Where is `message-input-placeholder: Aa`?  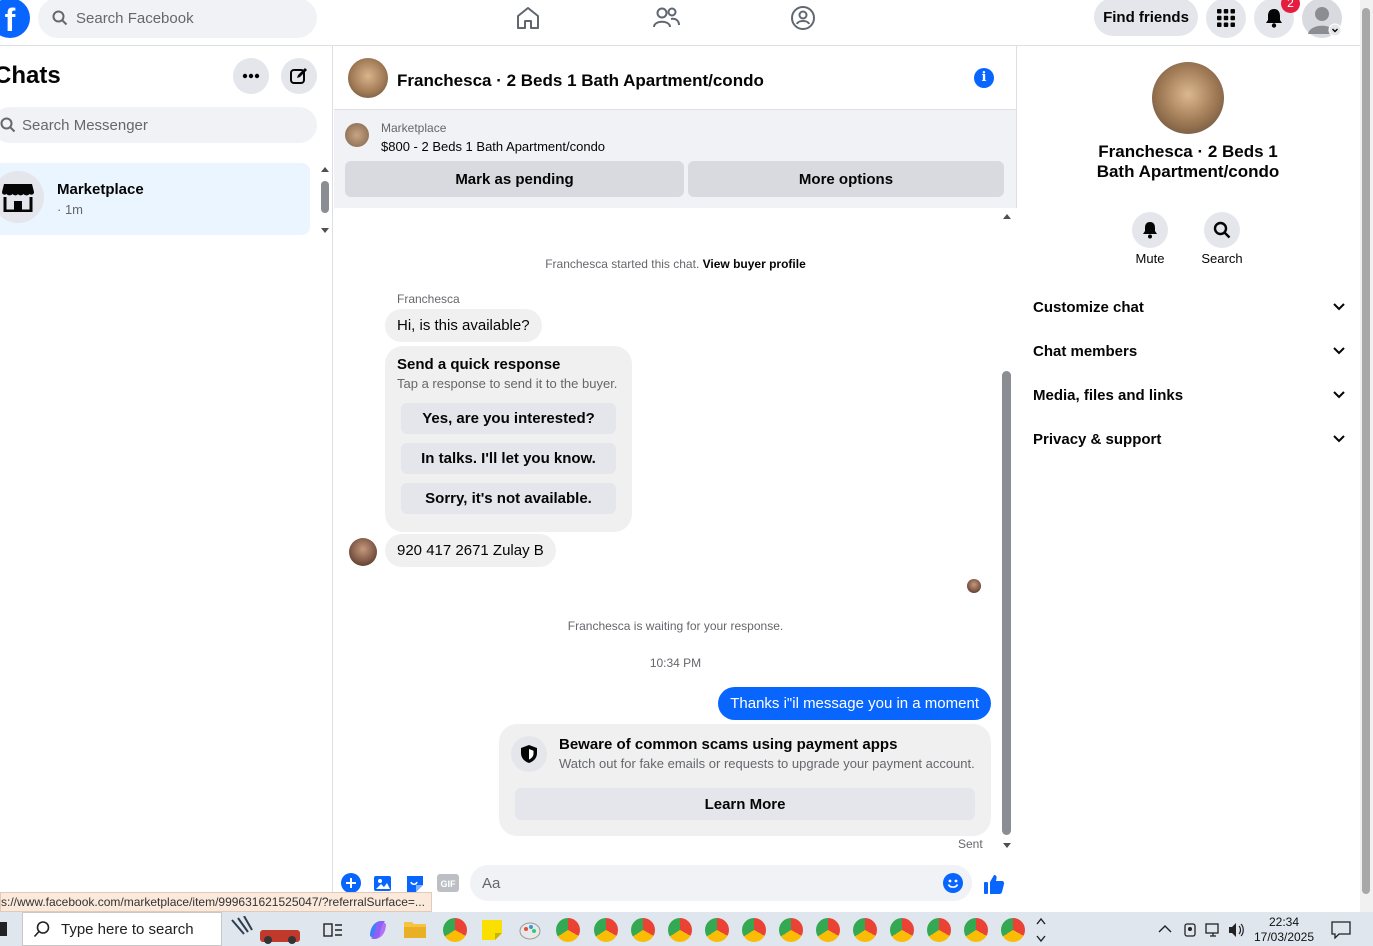
message-input-placeholder: Aa is located at coordinates (491, 883).